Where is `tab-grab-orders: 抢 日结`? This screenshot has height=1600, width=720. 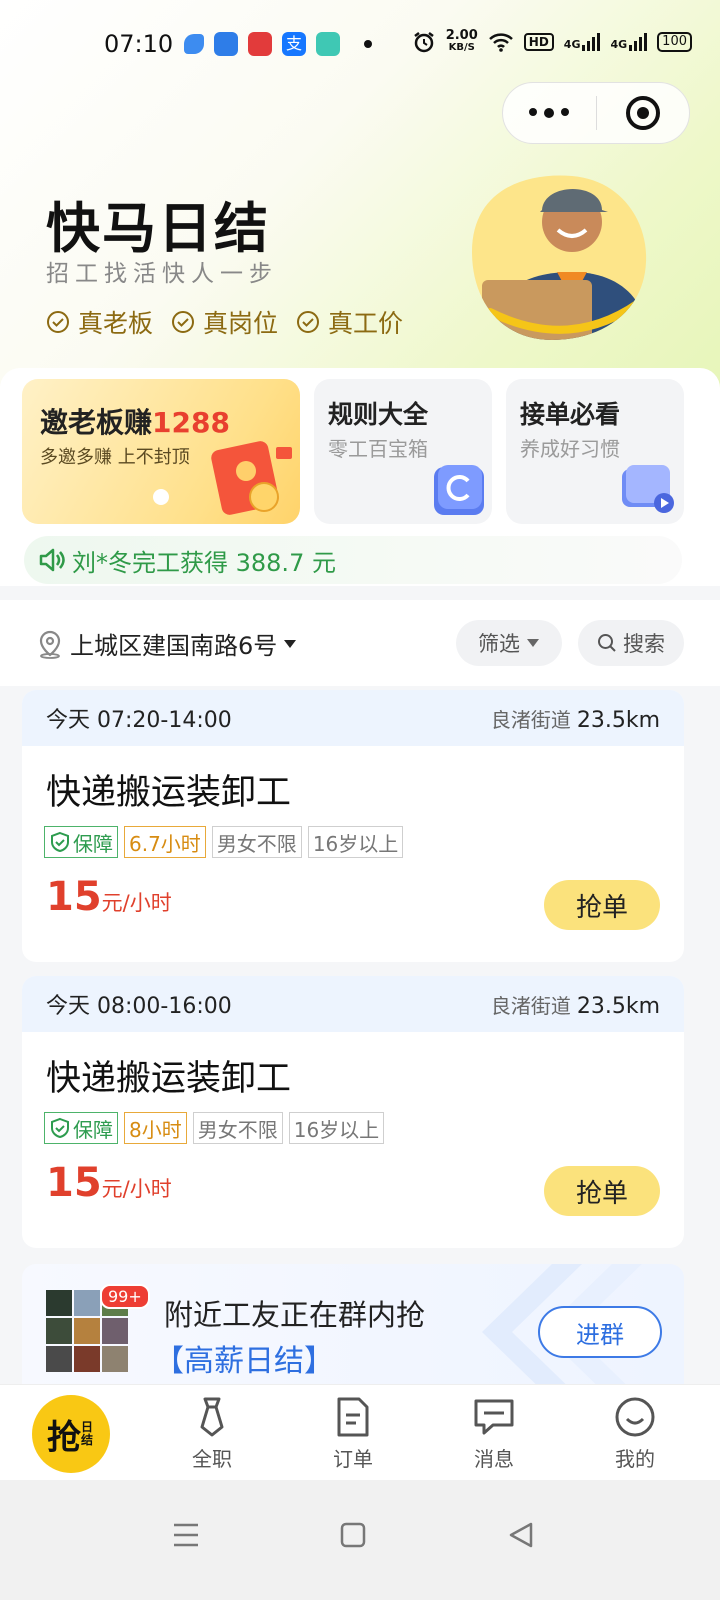 tab-grab-orders: 抢 日结 is located at coordinates (71, 1434).